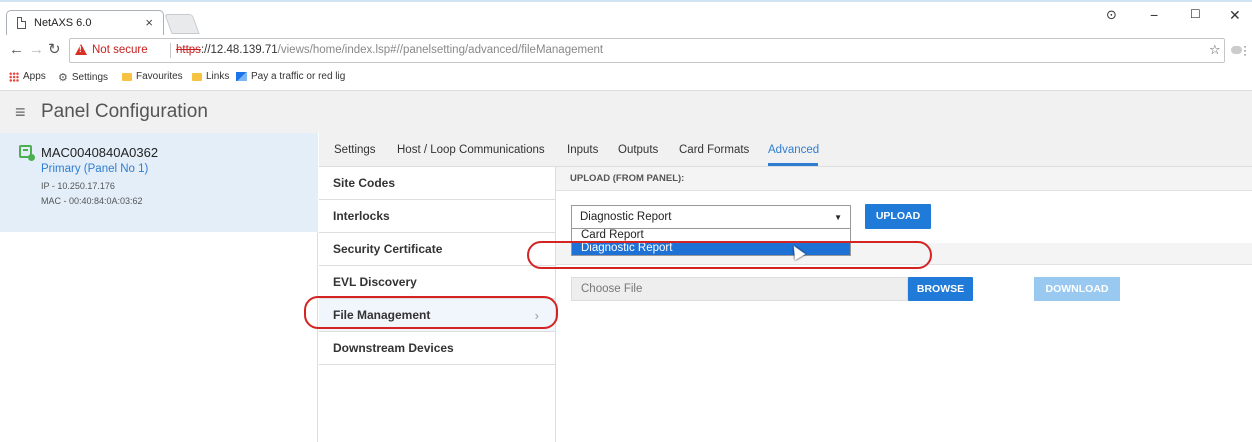 Image resolution: width=1252 pixels, height=442 pixels. I want to click on chevron-right-icon: ›, so click(536, 315).